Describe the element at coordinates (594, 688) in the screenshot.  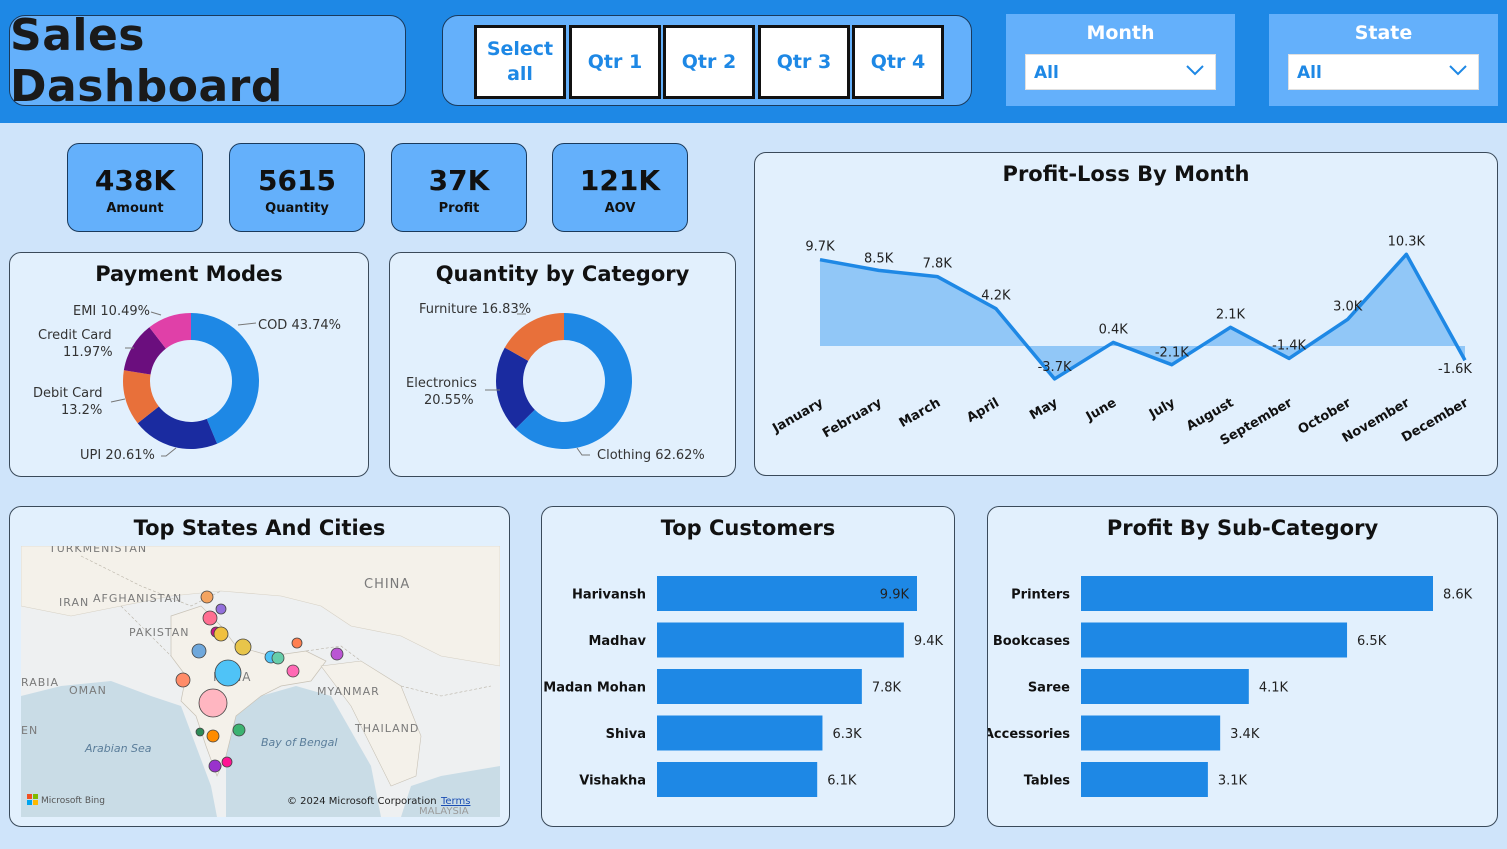
I see `customer-category-label: Madan Mohan` at that location.